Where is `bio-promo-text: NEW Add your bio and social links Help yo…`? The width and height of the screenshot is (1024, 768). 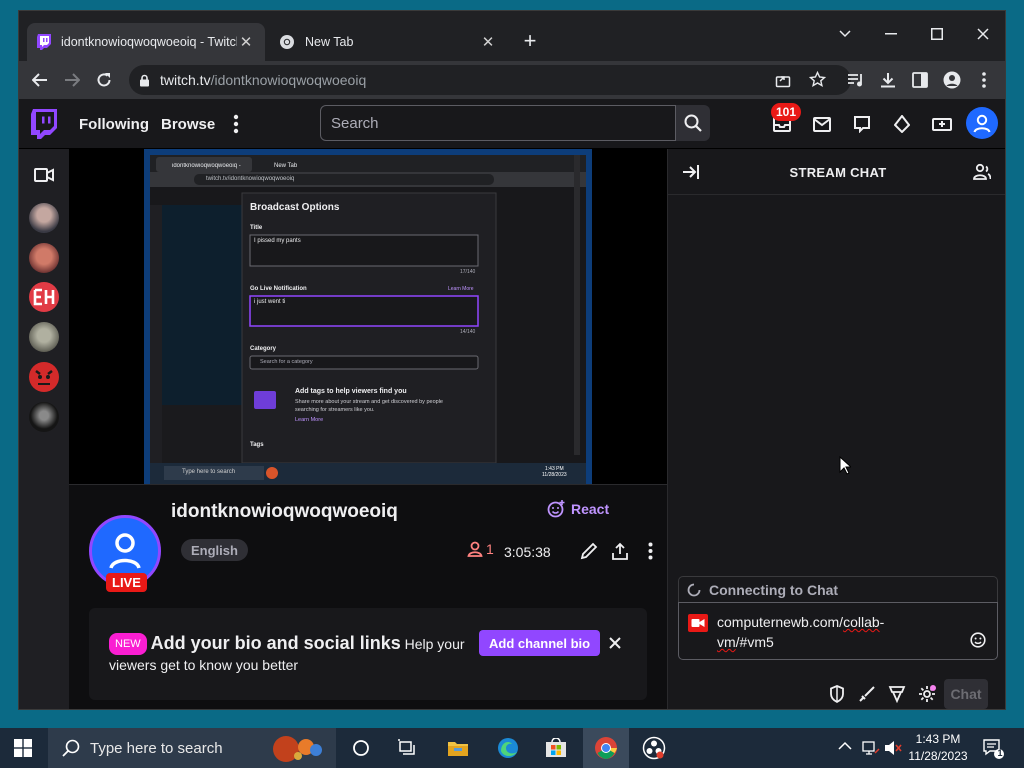 bio-promo-text: NEW Add your bio and social links Help yo… is located at coordinates (294, 654).